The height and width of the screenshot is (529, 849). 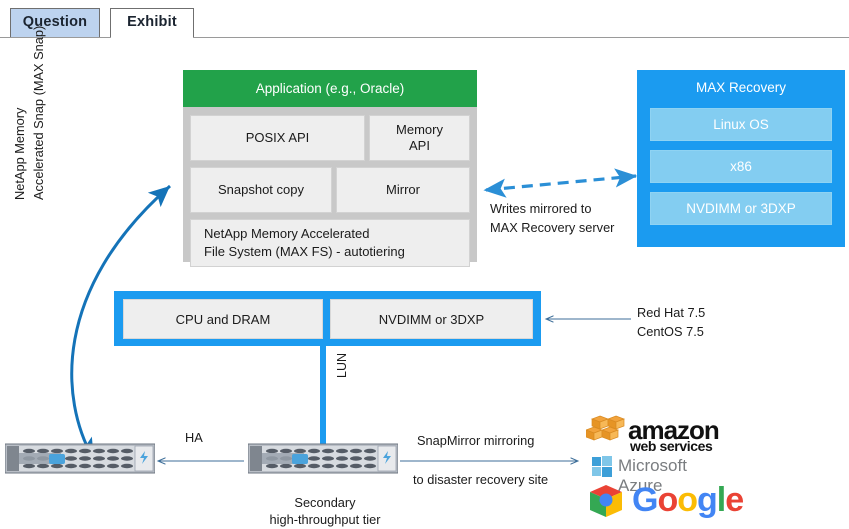 What do you see at coordinates (741, 124) in the screenshot?
I see `max-recovery-linux-os-box: Linux OS` at bounding box center [741, 124].